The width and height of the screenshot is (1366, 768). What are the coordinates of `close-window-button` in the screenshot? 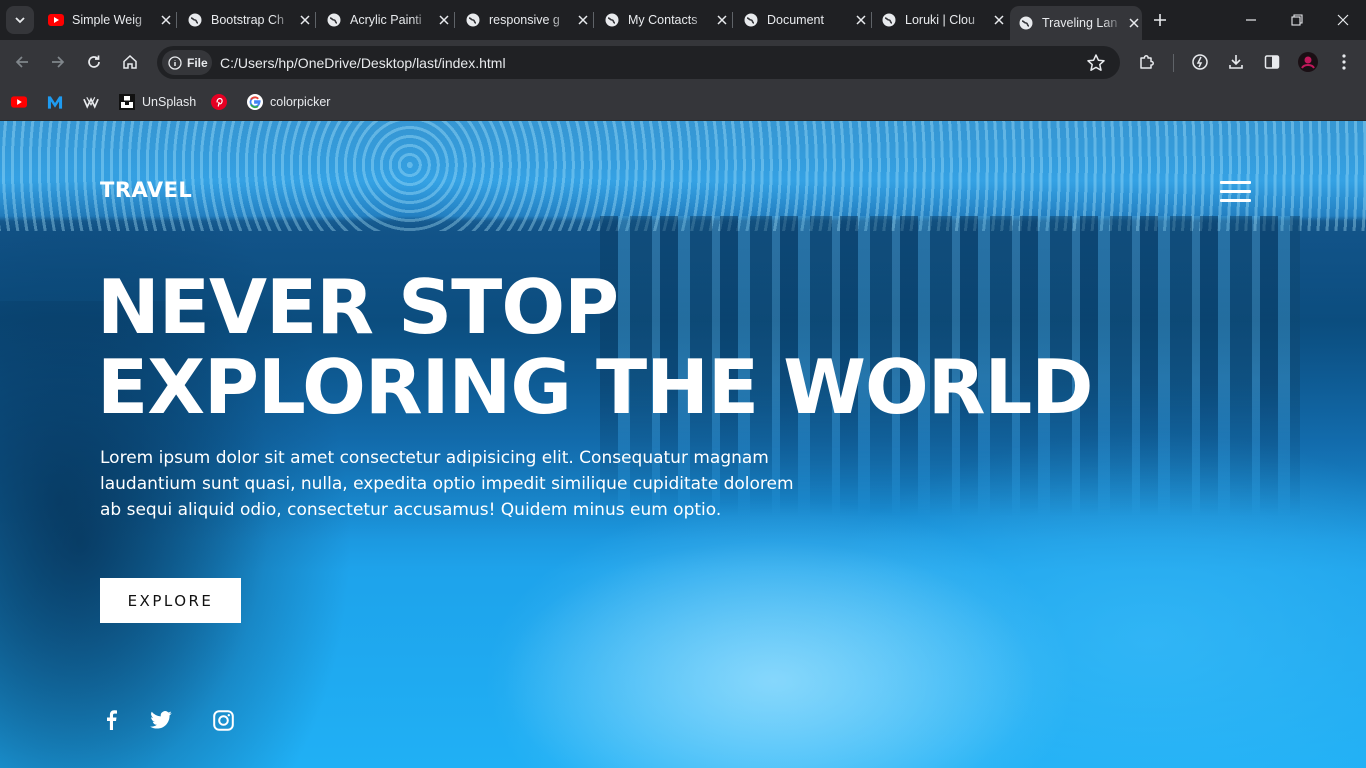 It's located at (1343, 20).